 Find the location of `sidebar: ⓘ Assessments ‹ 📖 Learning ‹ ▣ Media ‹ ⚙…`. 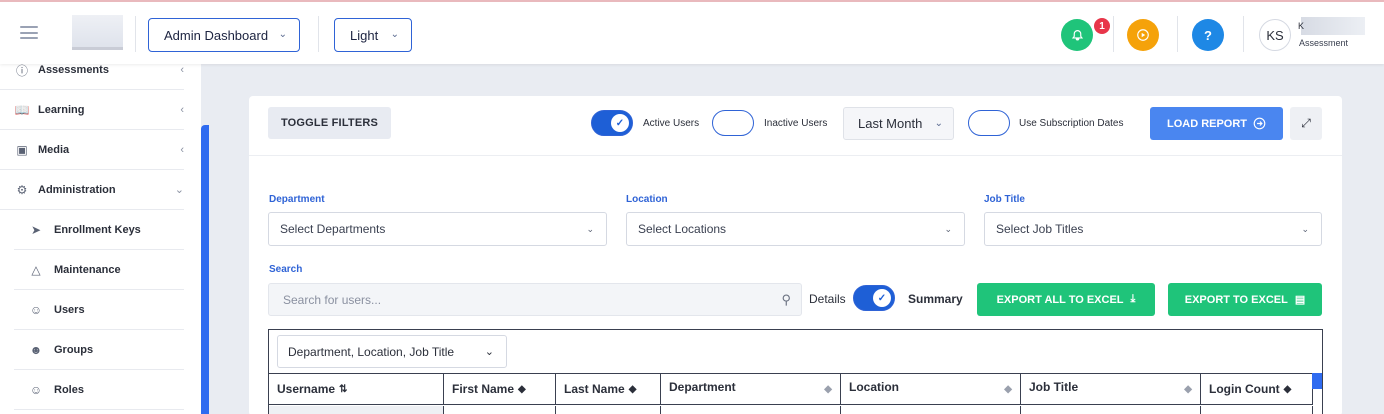

sidebar: ⓘ Assessments ‹ 📖 Learning ‹ ▣ Media ‹ ⚙… is located at coordinates (100, 239).